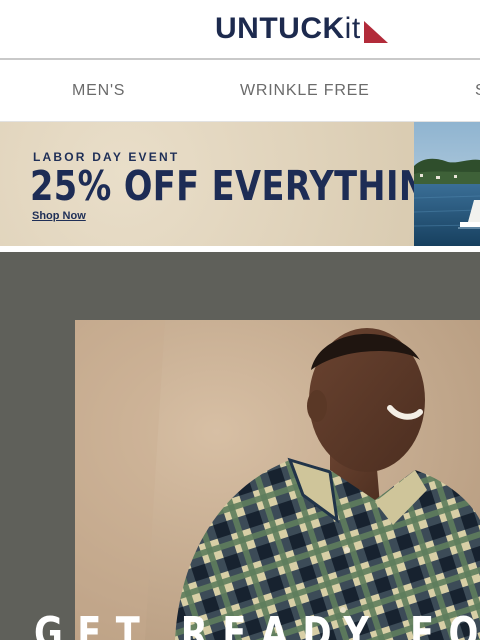  I want to click on main-navigation: MEN'S WRINKLE FREE S, so click(240, 91).